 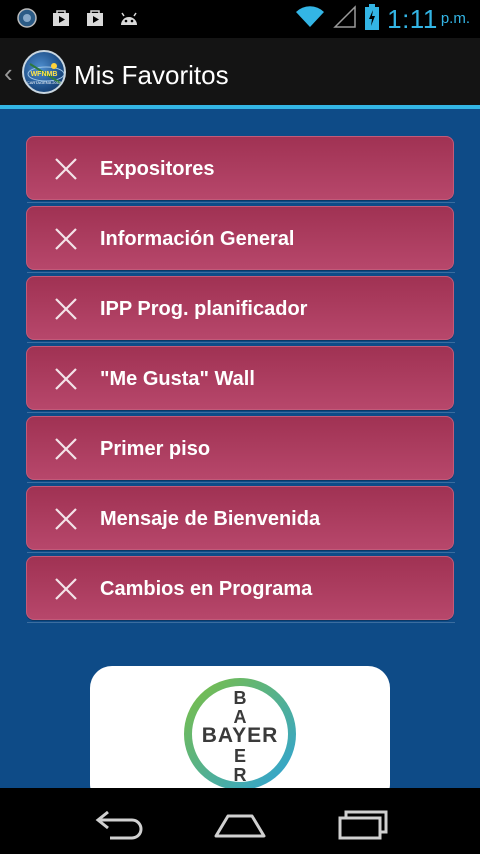 What do you see at coordinates (197, 239) in the screenshot?
I see `favorite-item-label: Información General` at bounding box center [197, 239].